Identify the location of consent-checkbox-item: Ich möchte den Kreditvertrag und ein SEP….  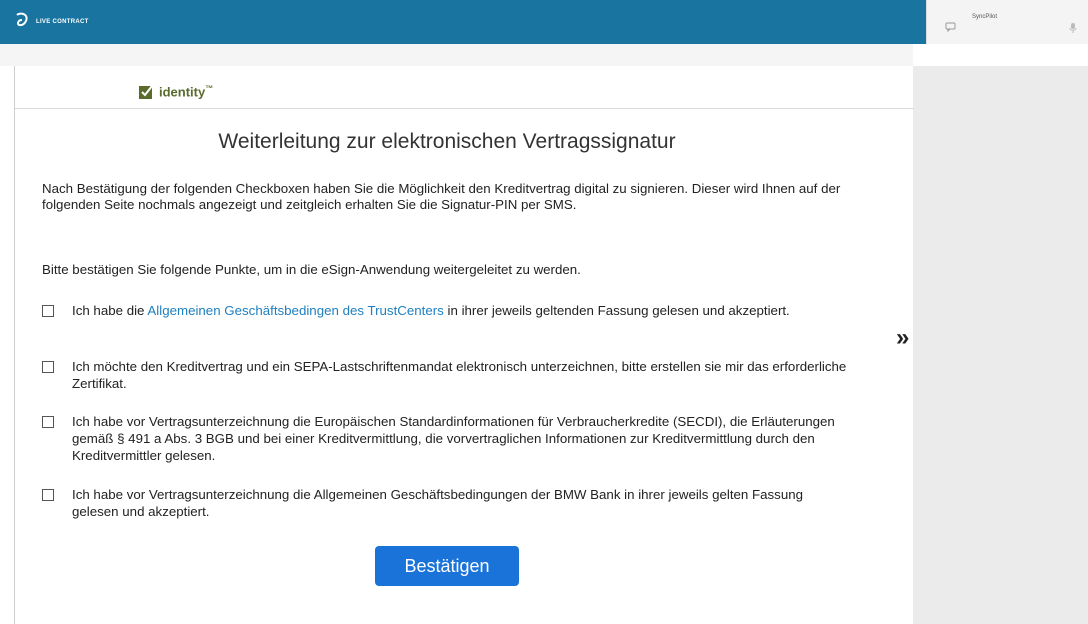
(447, 375).